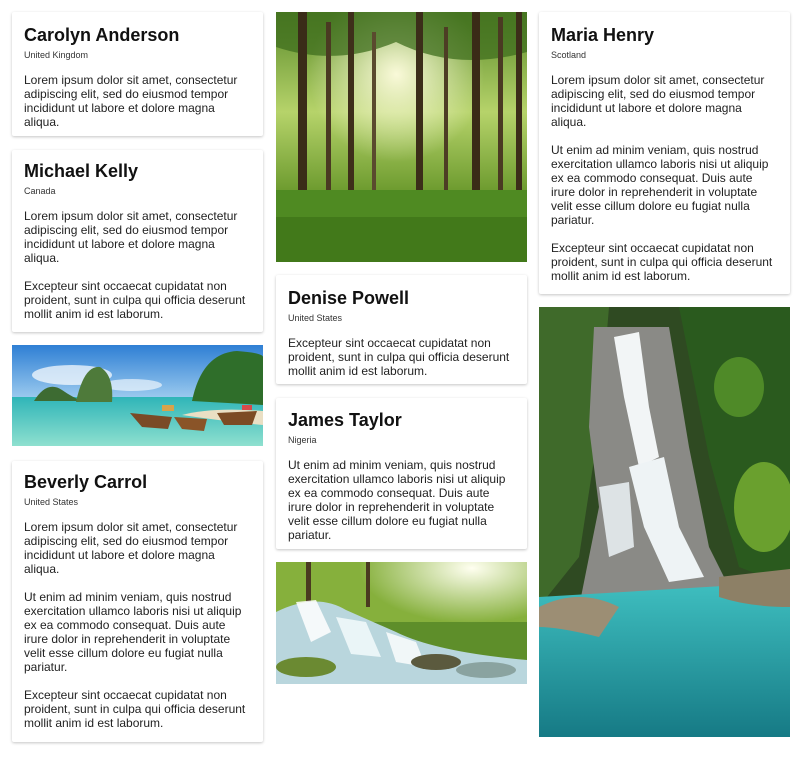  What do you see at coordinates (102, 35) in the screenshot?
I see `profile-name: Carolyn Anderson` at bounding box center [102, 35].